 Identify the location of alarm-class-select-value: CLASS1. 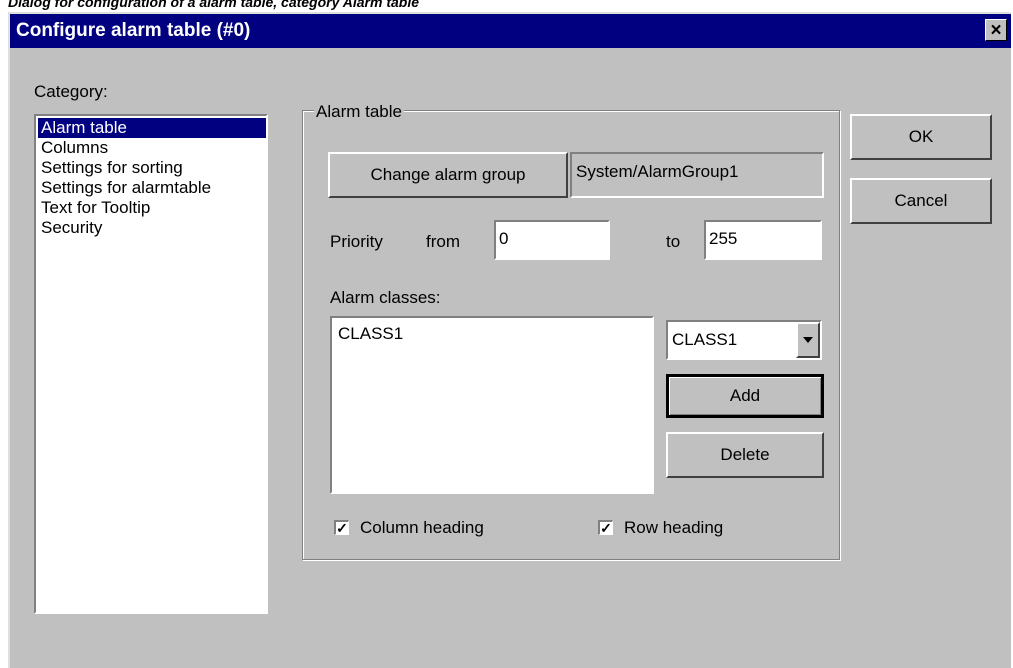
(705, 339).